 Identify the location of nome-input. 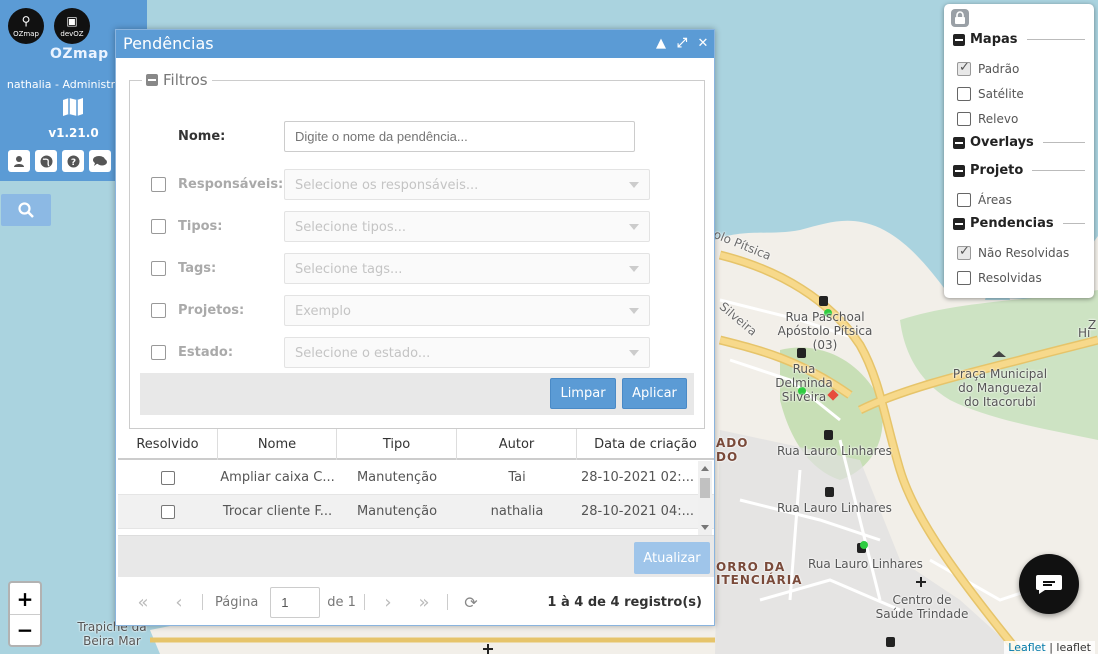
(459, 136).